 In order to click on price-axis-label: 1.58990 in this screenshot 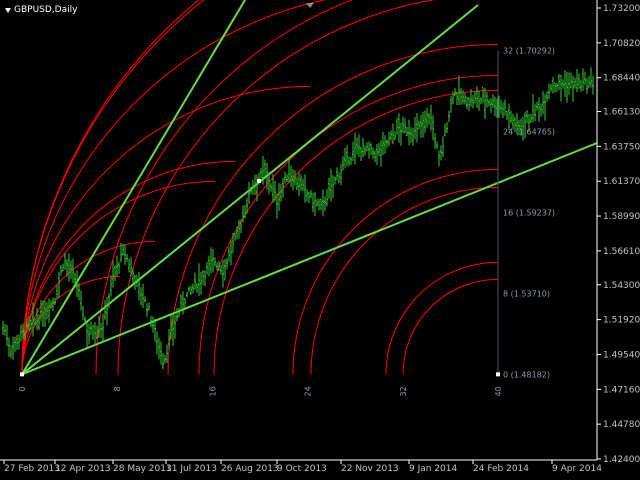, I will do `click(621, 217)`.